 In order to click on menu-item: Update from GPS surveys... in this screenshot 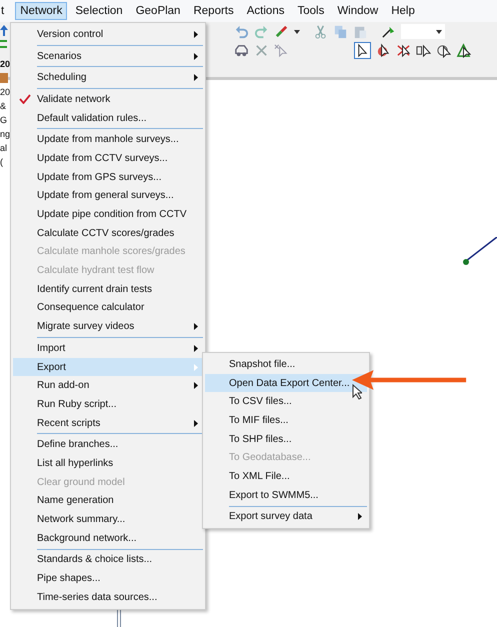, I will do `click(108, 177)`.